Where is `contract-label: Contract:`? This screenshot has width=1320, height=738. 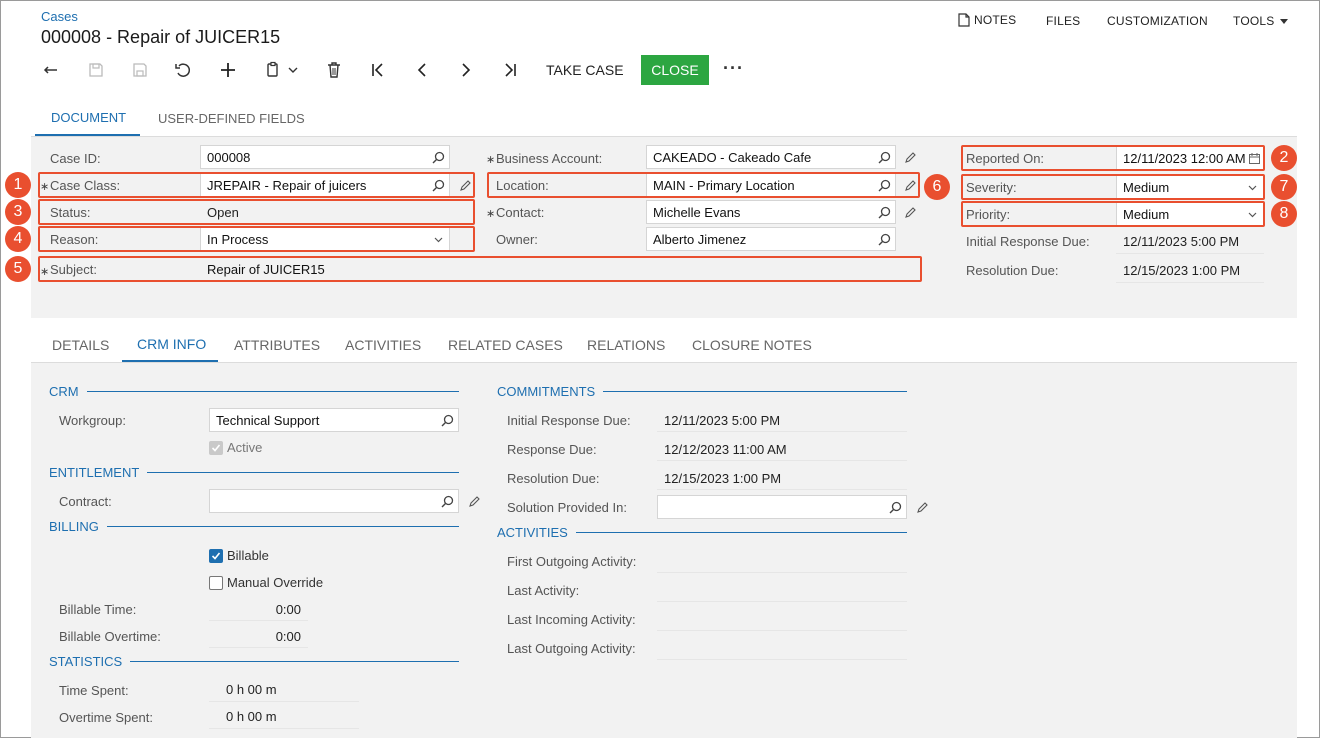
contract-label: Contract: is located at coordinates (85, 501).